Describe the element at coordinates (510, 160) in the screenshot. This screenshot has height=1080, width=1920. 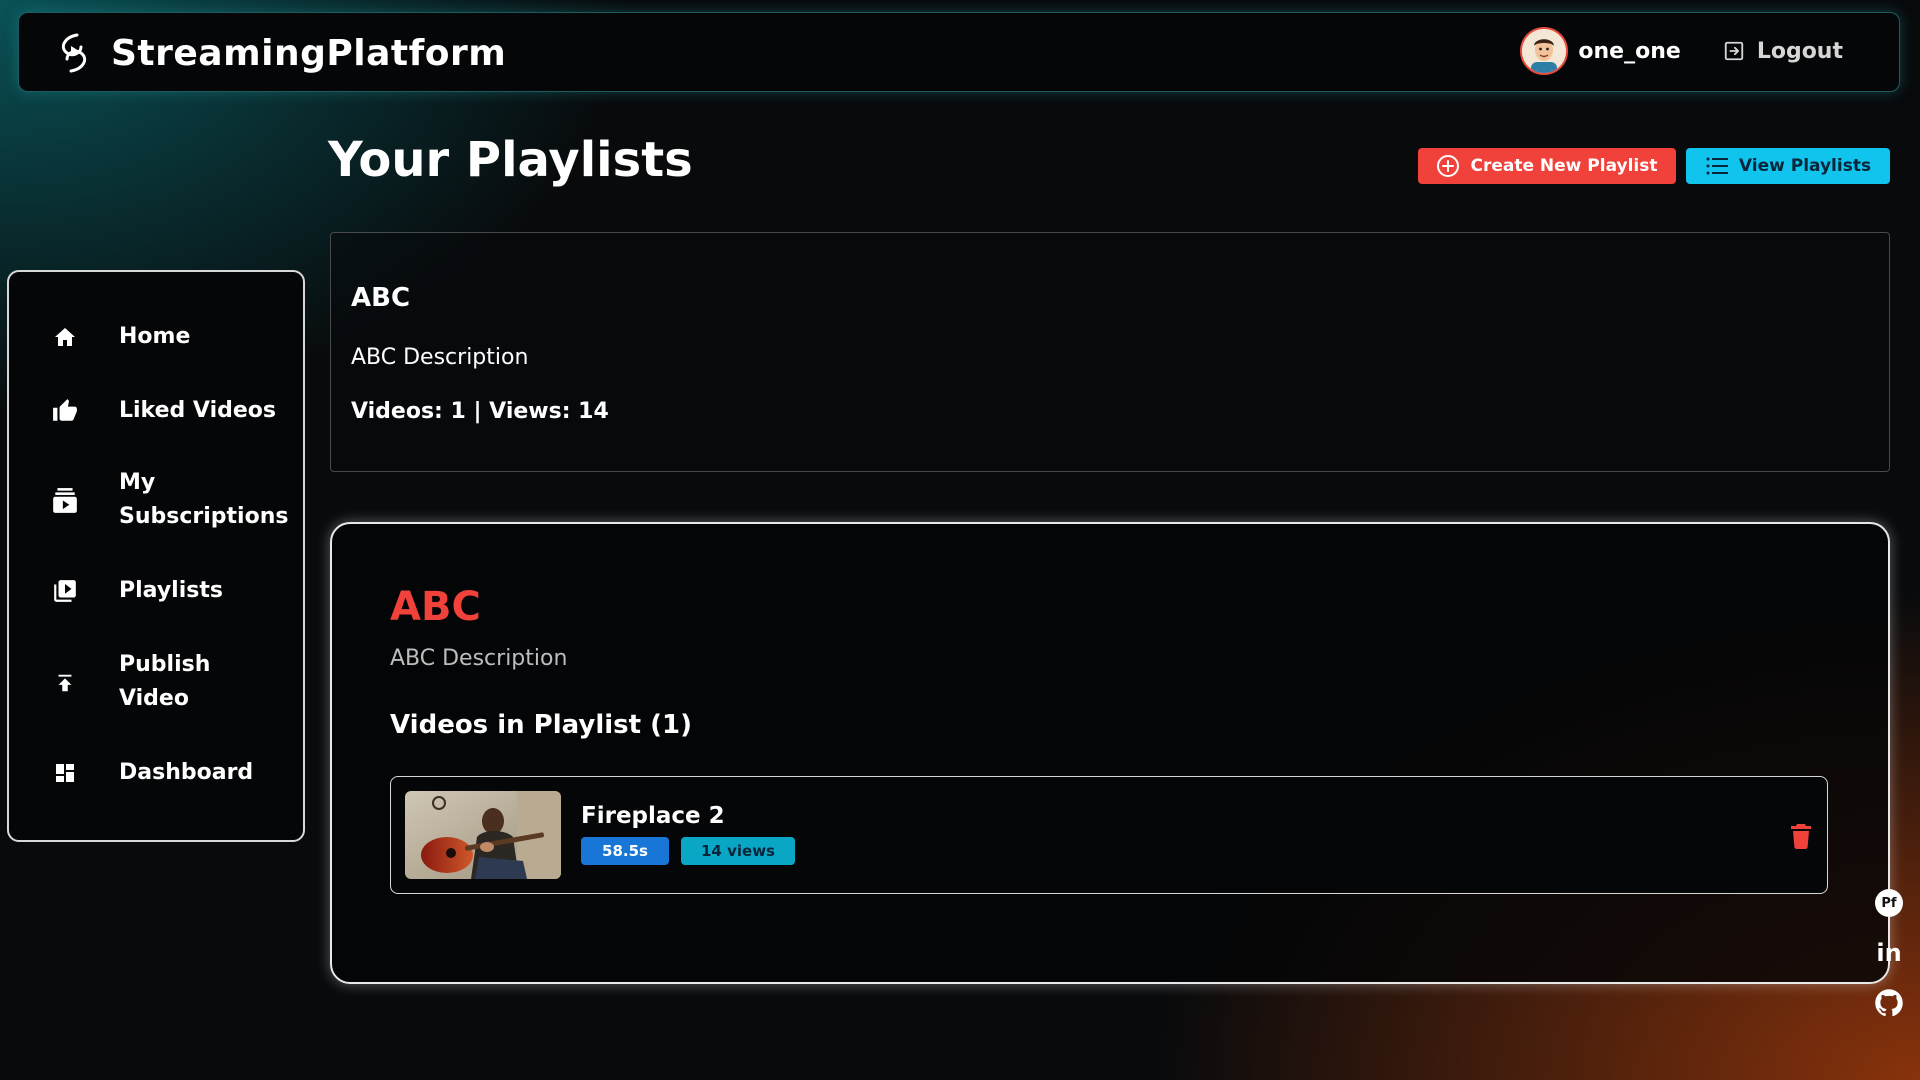
I see `page-title: Your Playlists` at that location.